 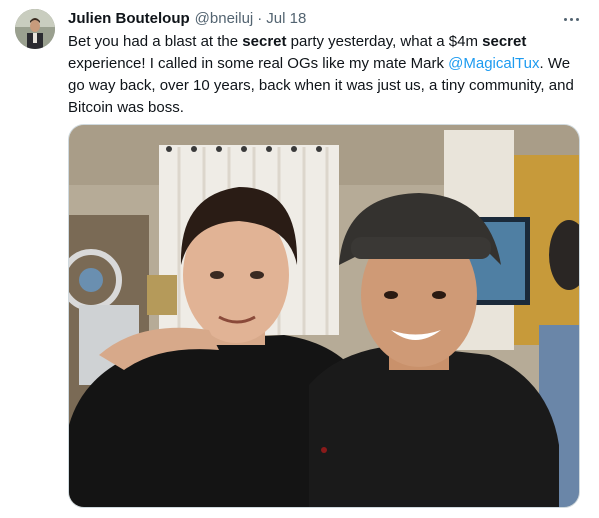 I want to click on author-name: Julien Bouteloup, so click(x=129, y=19).